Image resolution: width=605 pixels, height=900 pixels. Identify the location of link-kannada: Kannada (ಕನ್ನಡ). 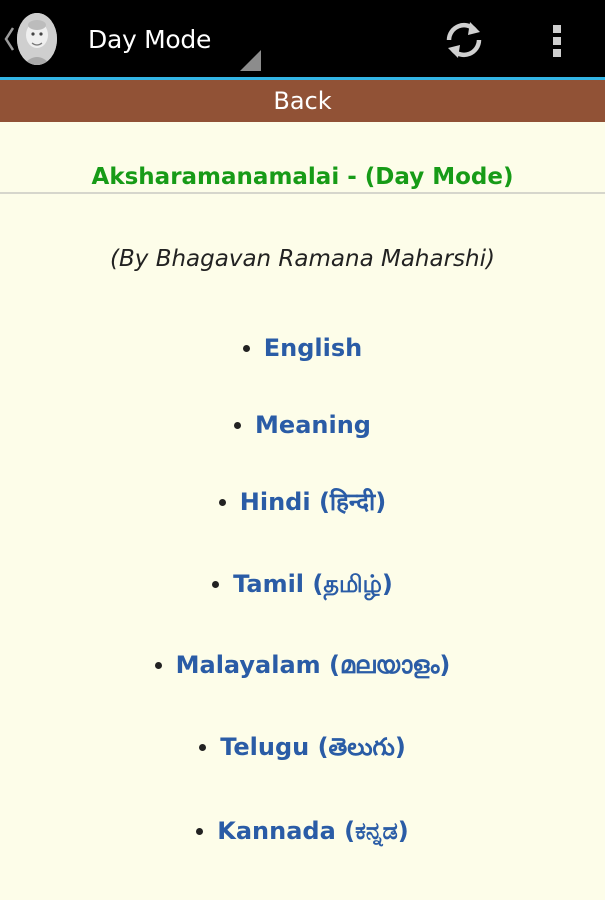
(313, 831).